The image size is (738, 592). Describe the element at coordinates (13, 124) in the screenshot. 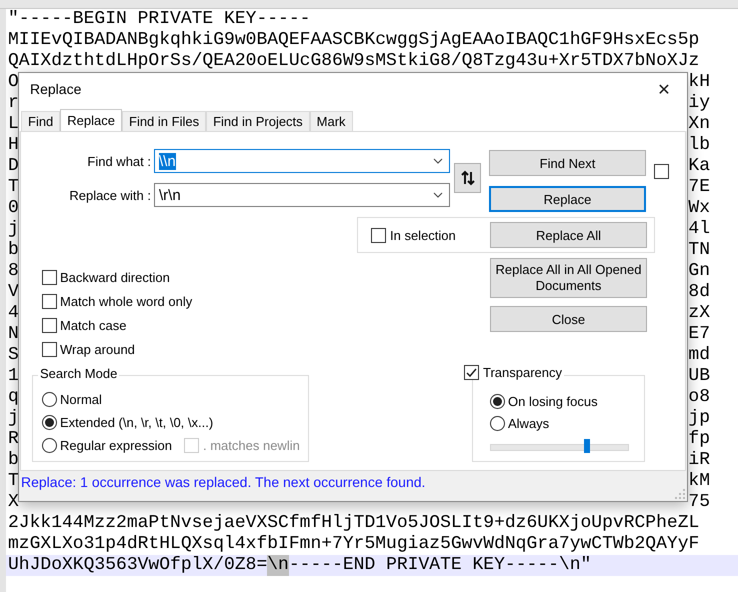

I see `code-fragment: L` at that location.